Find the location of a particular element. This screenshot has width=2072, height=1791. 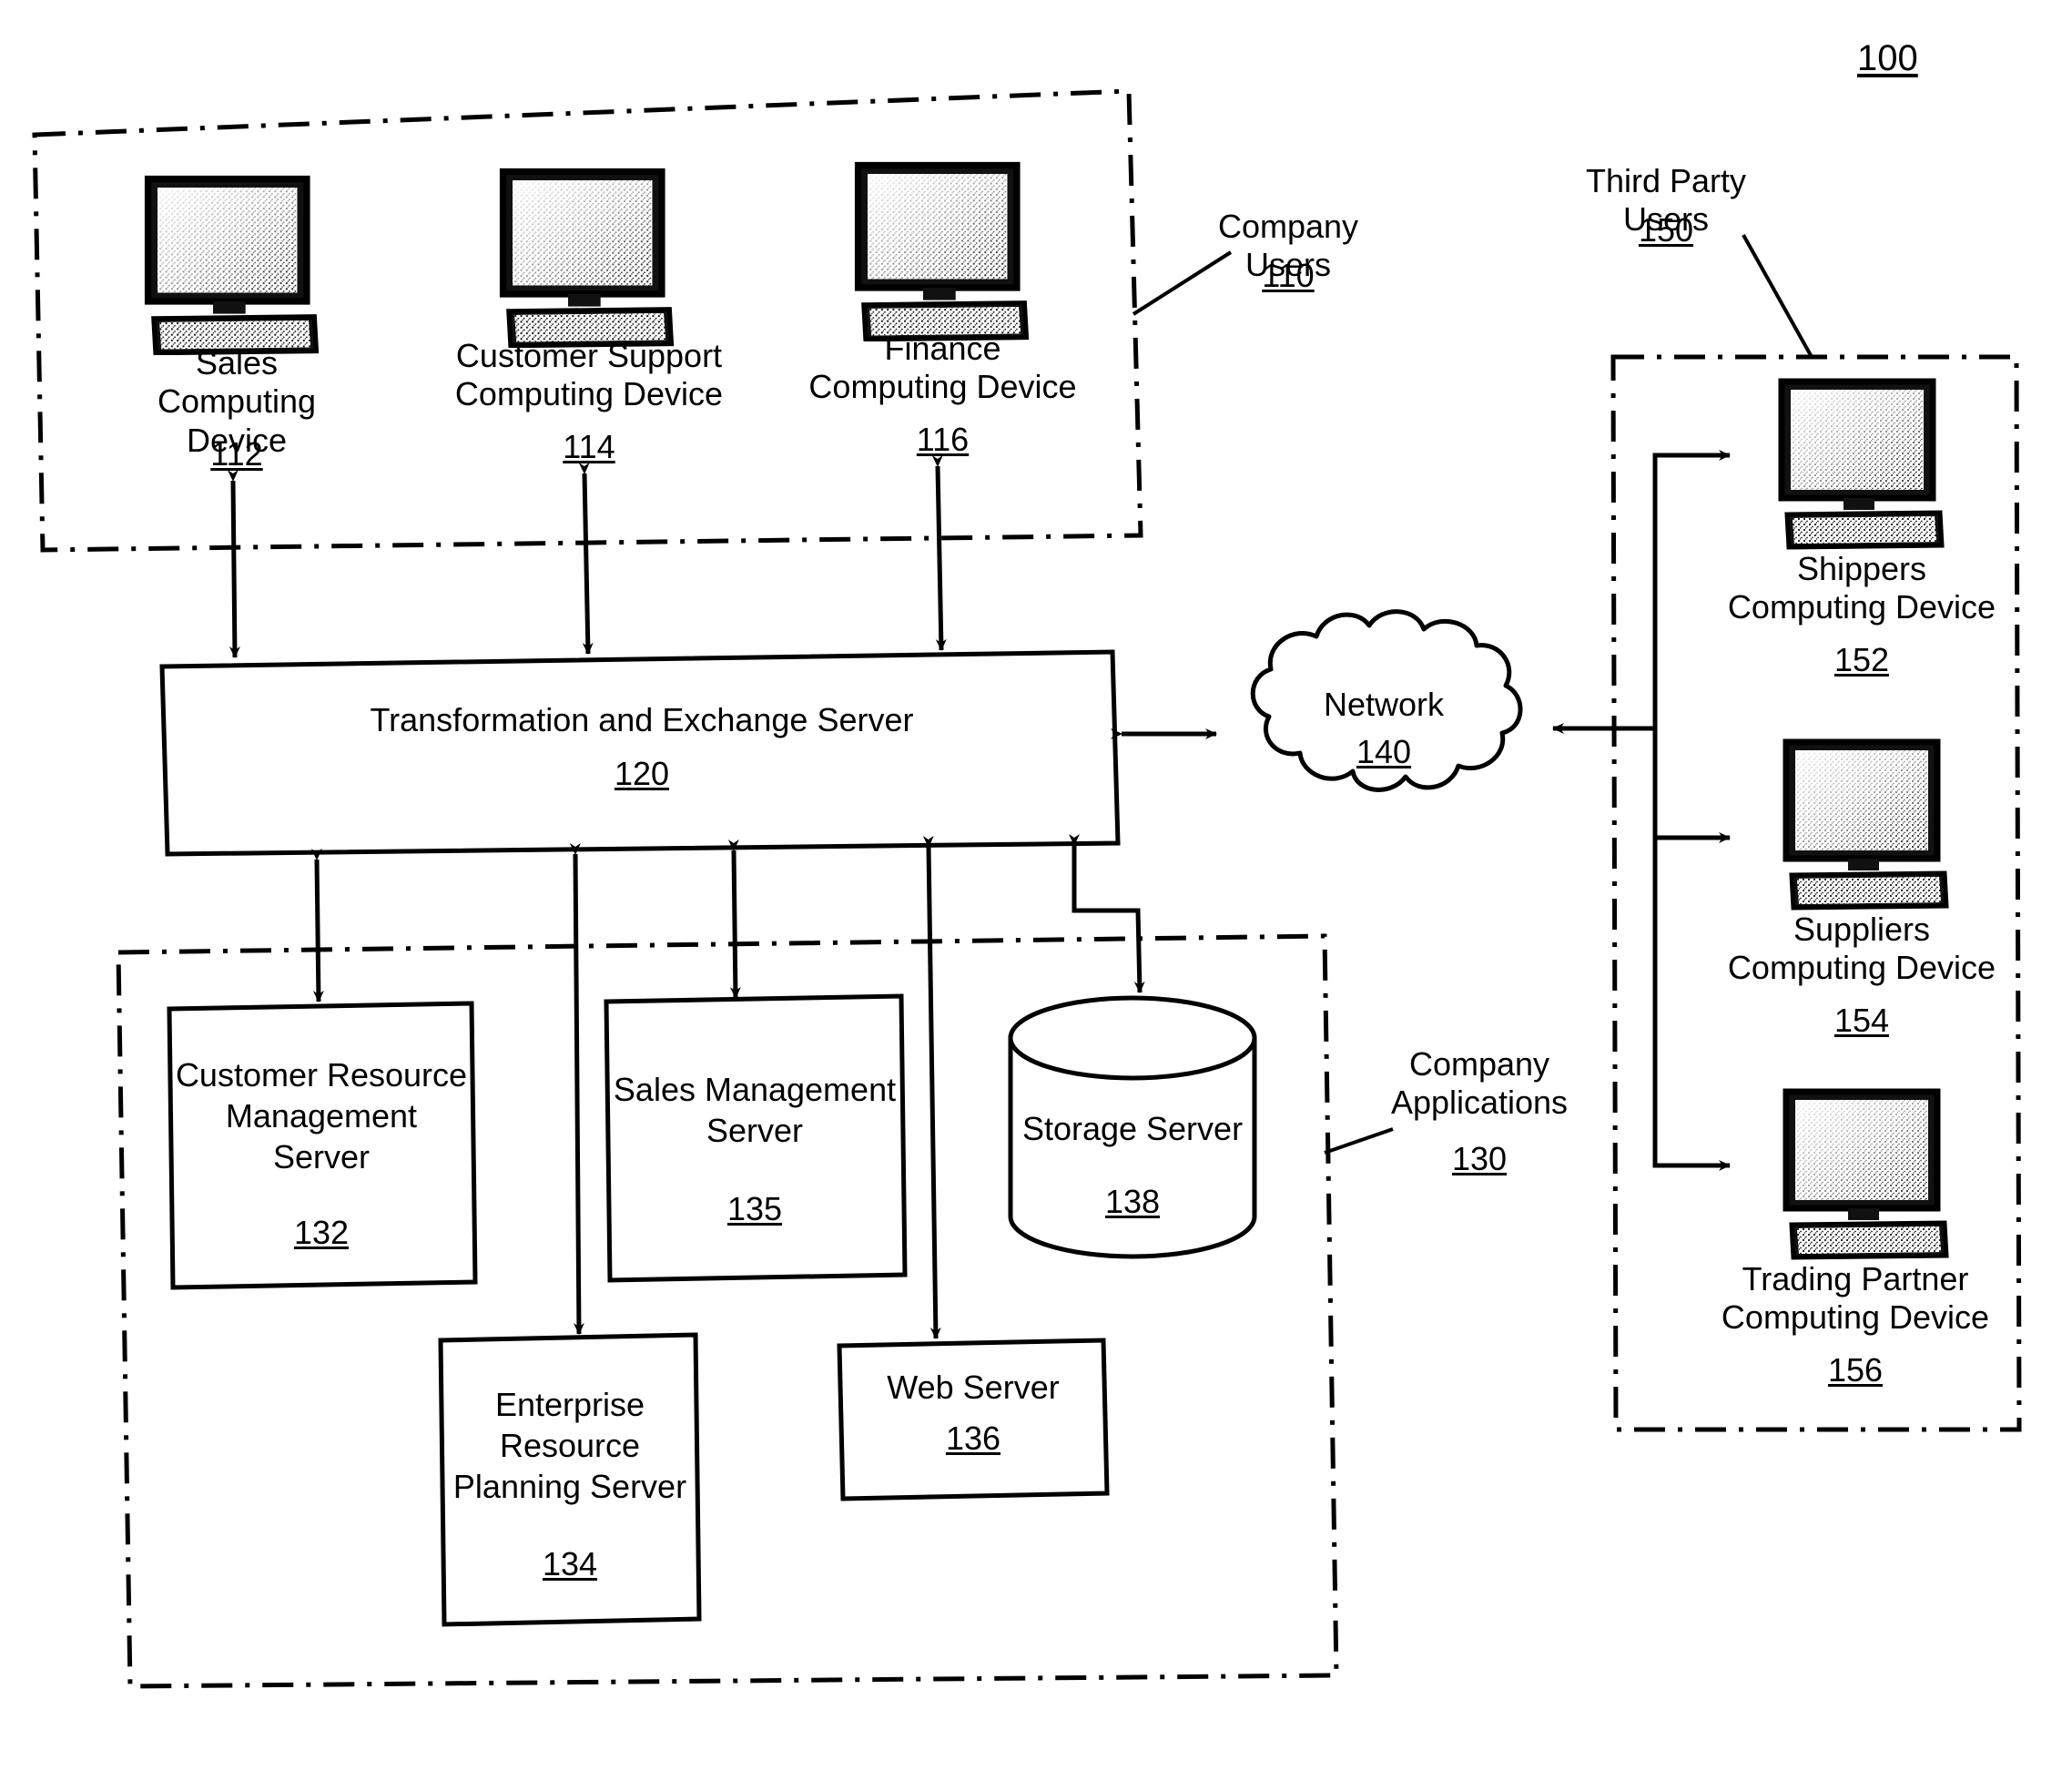

transformation-exchange-server-ref: 120 is located at coordinates (642, 773).